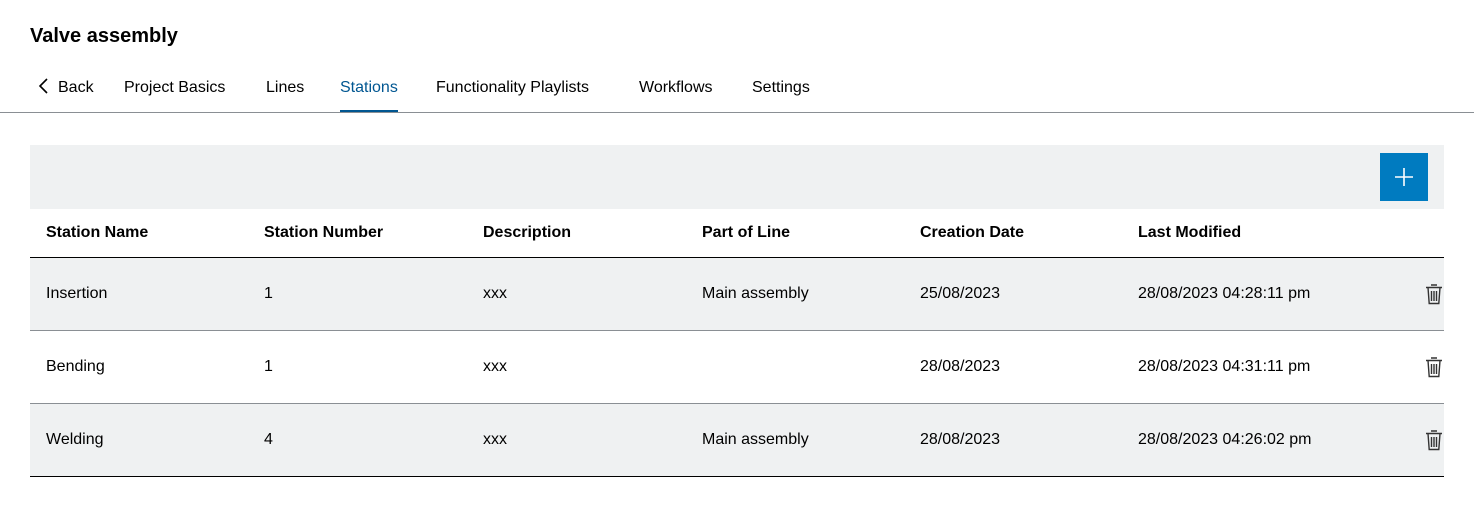  I want to click on tab-workflows: Workflows, so click(676, 91).